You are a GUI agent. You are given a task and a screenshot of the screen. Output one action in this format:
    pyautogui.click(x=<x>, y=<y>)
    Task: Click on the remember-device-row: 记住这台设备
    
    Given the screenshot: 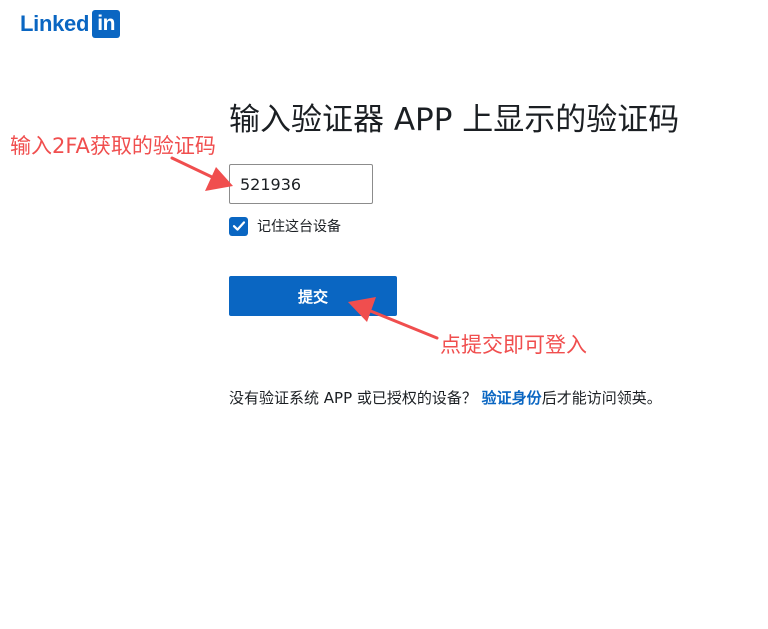 What is the action you would take?
    pyautogui.click(x=285, y=226)
    